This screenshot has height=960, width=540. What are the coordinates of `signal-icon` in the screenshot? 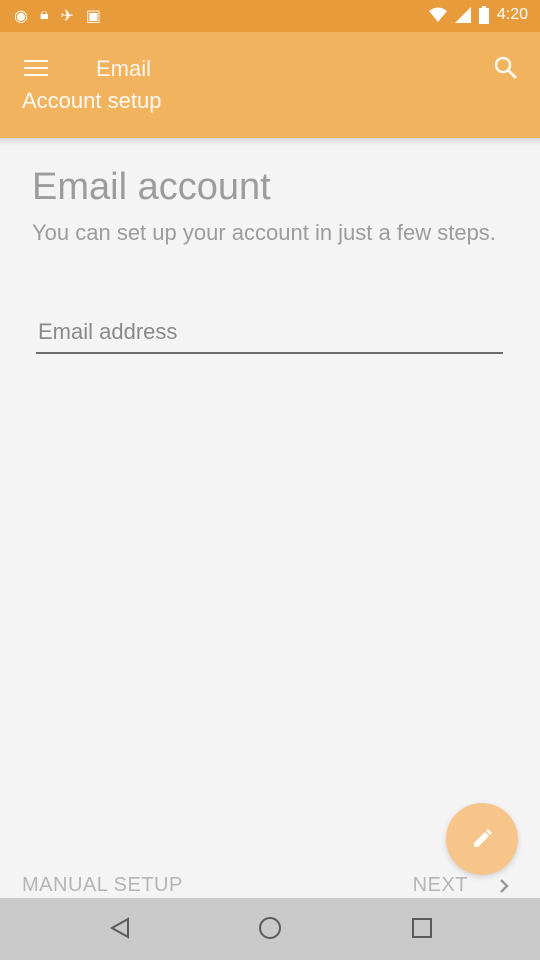 It's located at (462, 15).